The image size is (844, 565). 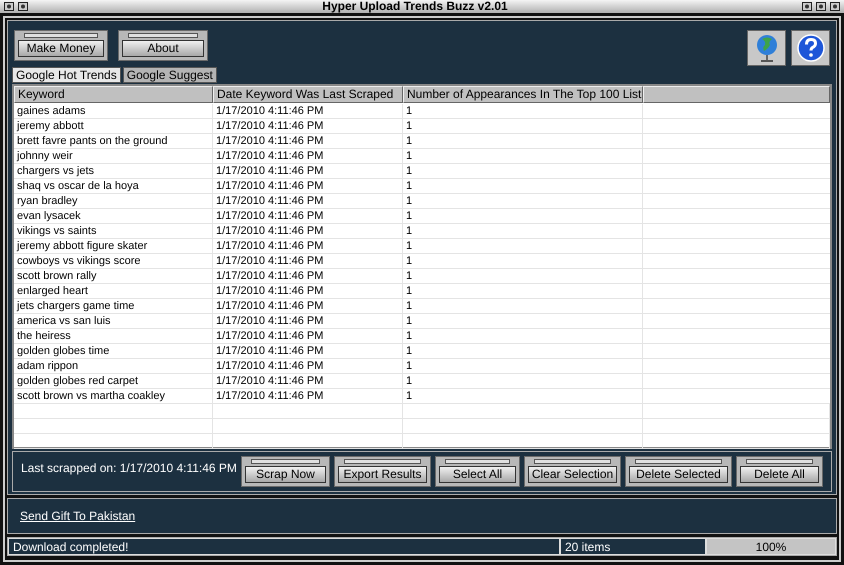 What do you see at coordinates (113, 336) in the screenshot?
I see `table-cell: the heiress` at bounding box center [113, 336].